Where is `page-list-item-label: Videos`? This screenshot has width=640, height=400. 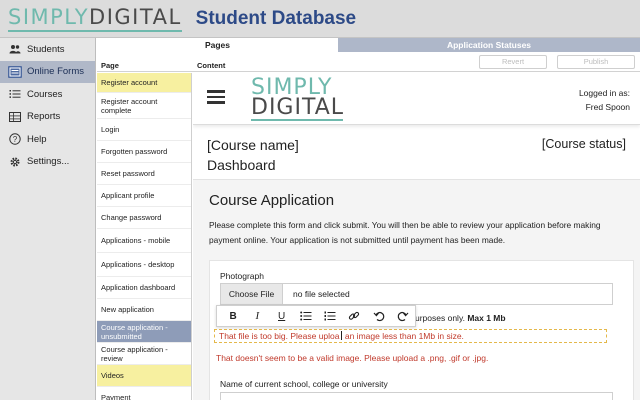
page-list-item-label: Videos is located at coordinates (112, 375).